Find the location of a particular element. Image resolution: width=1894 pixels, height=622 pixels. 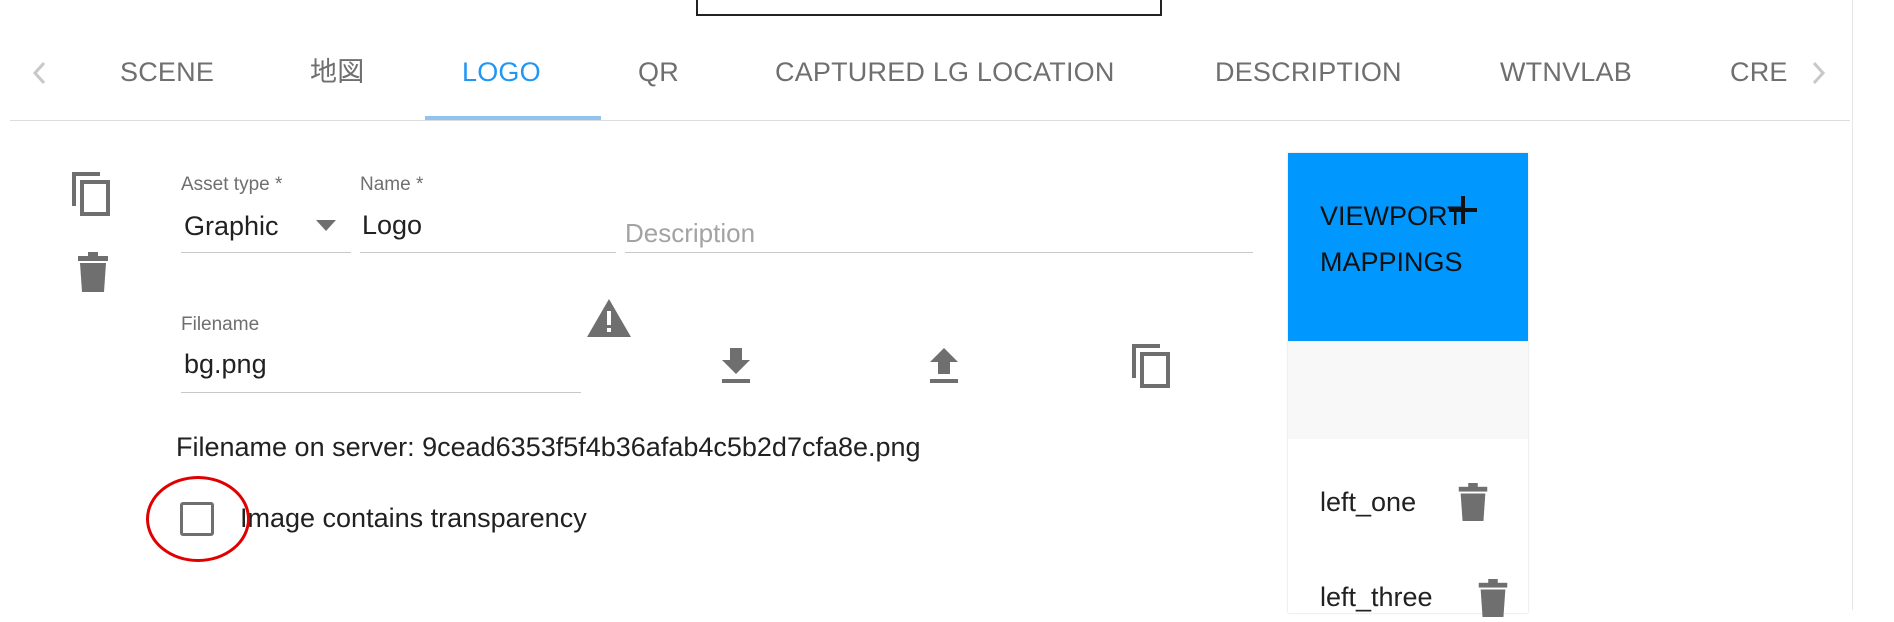

chevron-left-icon is located at coordinates (40, 73).